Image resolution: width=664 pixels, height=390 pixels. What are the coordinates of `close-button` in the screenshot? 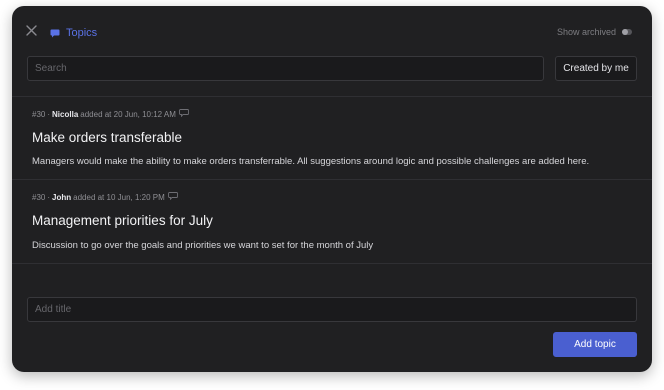 It's located at (34, 33).